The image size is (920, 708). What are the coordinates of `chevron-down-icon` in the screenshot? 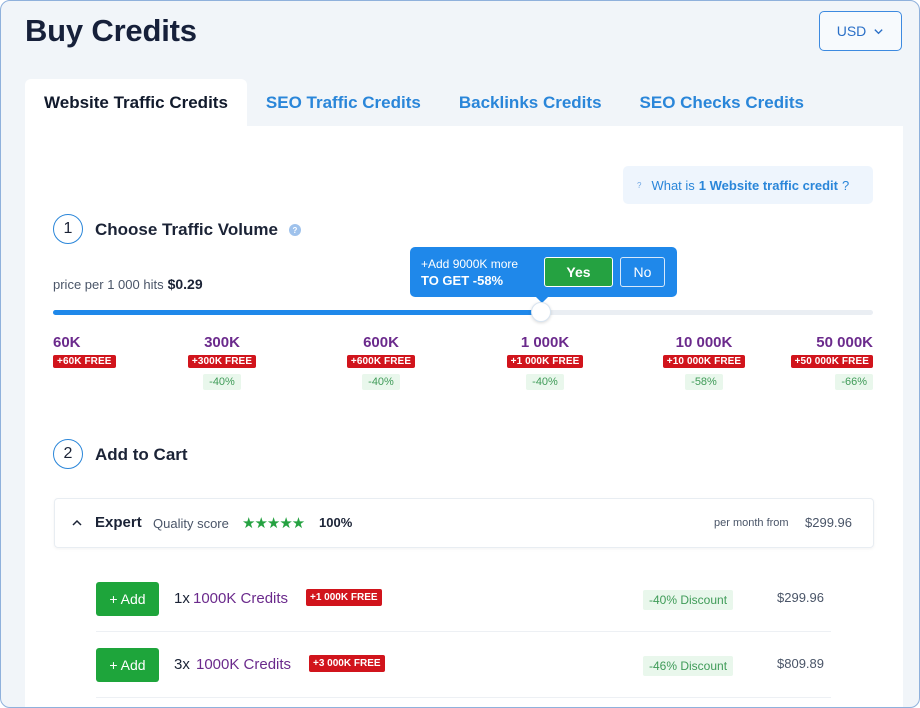 It's located at (878, 31).